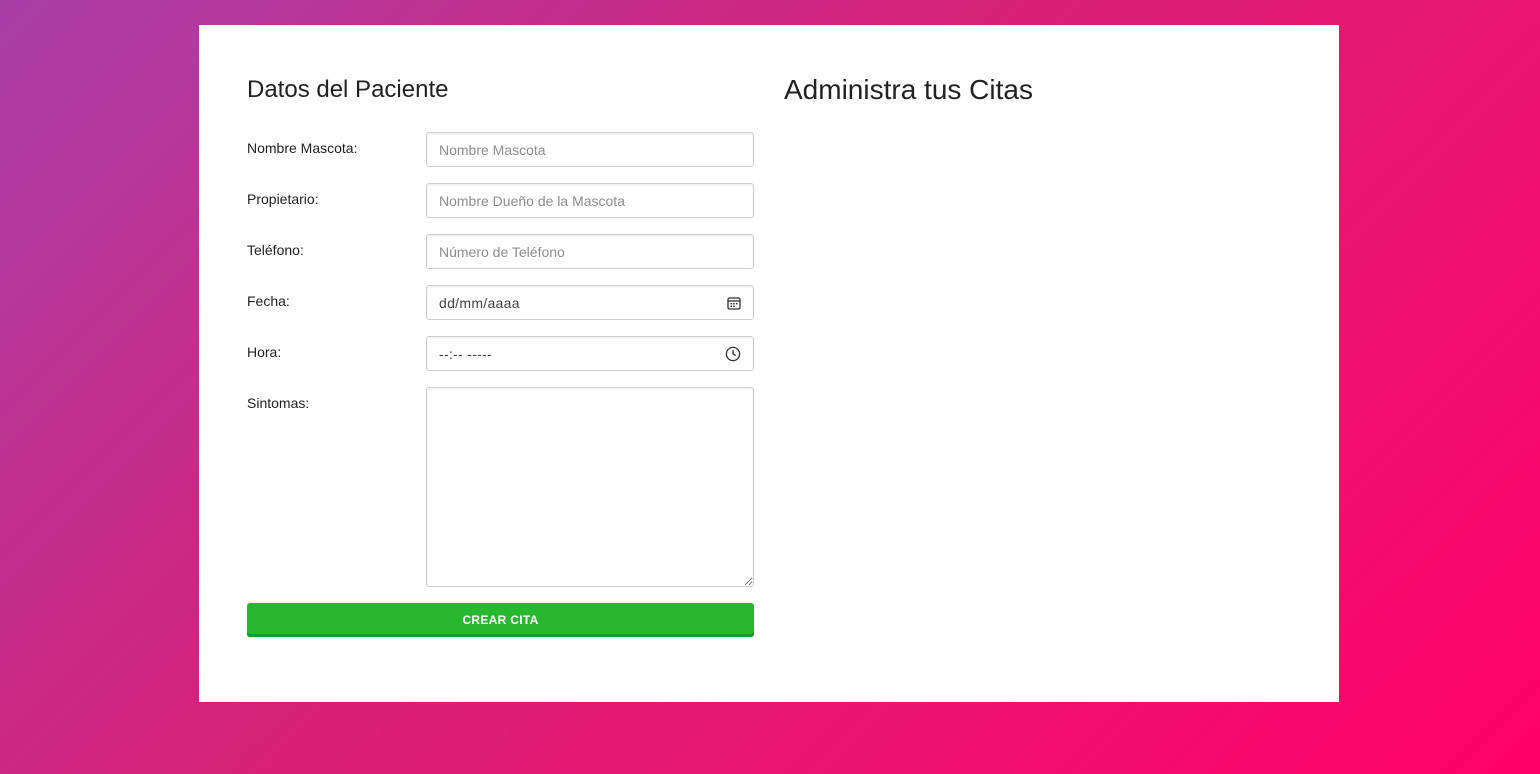 This screenshot has height=774, width=1540. Describe the element at coordinates (590, 487) in the screenshot. I see `sintomas-textarea` at that location.